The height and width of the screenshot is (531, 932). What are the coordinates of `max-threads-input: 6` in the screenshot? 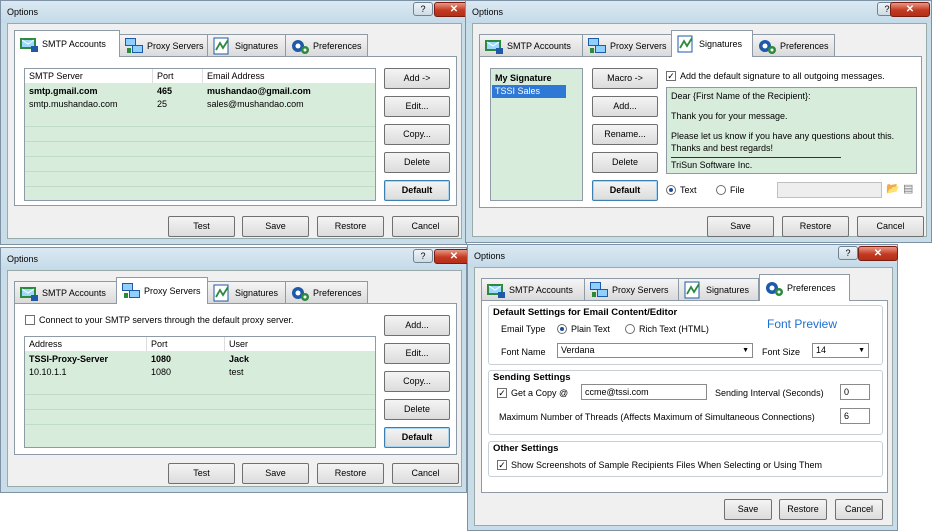 It's located at (855, 416).